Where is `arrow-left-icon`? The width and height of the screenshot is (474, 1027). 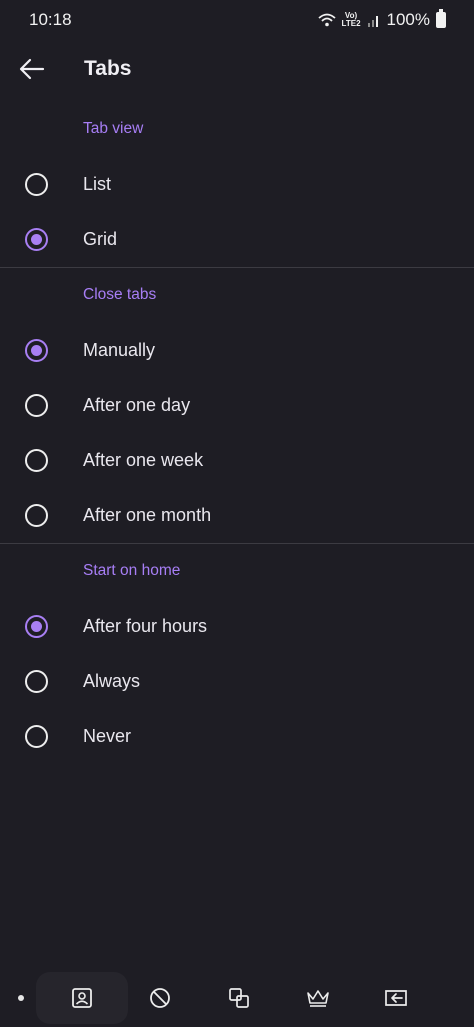
arrow-left-icon is located at coordinates (32, 69).